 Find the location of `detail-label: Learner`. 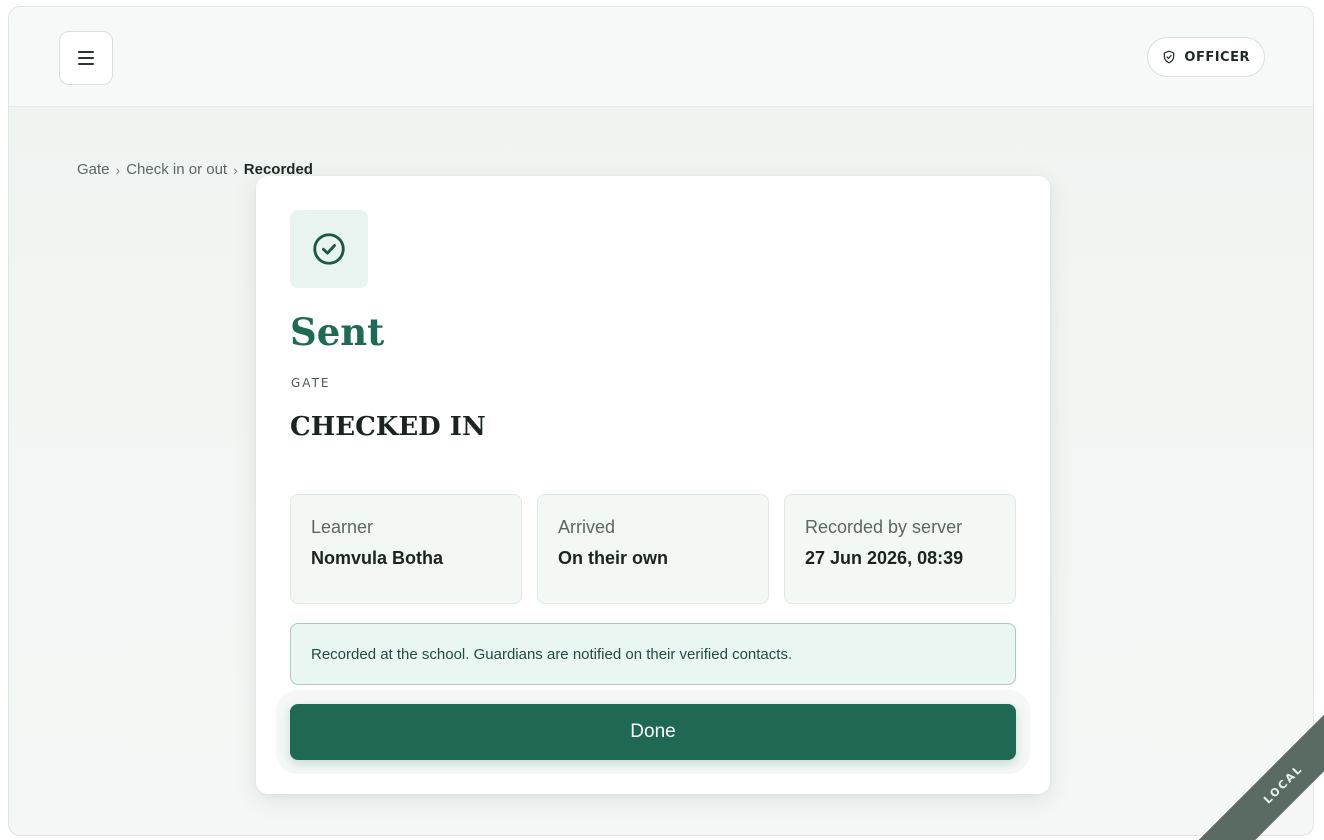

detail-label: Learner is located at coordinates (342, 527).